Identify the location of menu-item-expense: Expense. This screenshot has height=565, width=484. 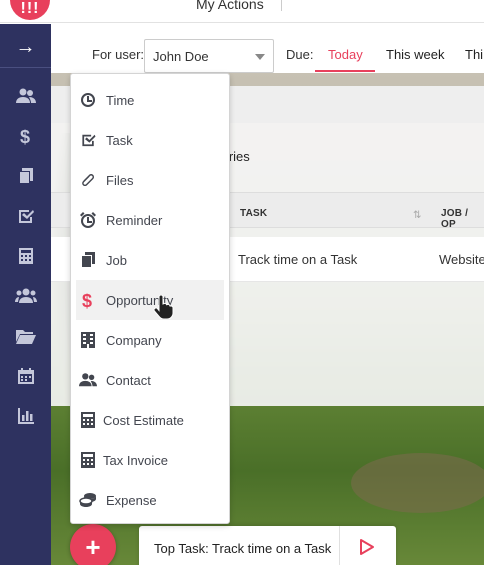
(150, 500).